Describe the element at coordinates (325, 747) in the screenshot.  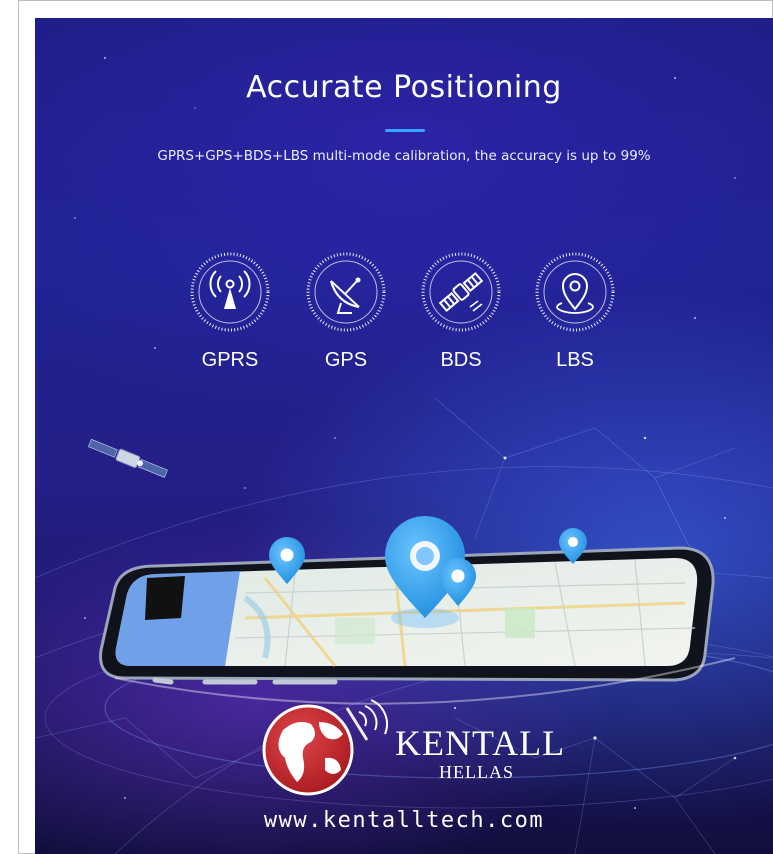
I see `kentall-logo` at that location.